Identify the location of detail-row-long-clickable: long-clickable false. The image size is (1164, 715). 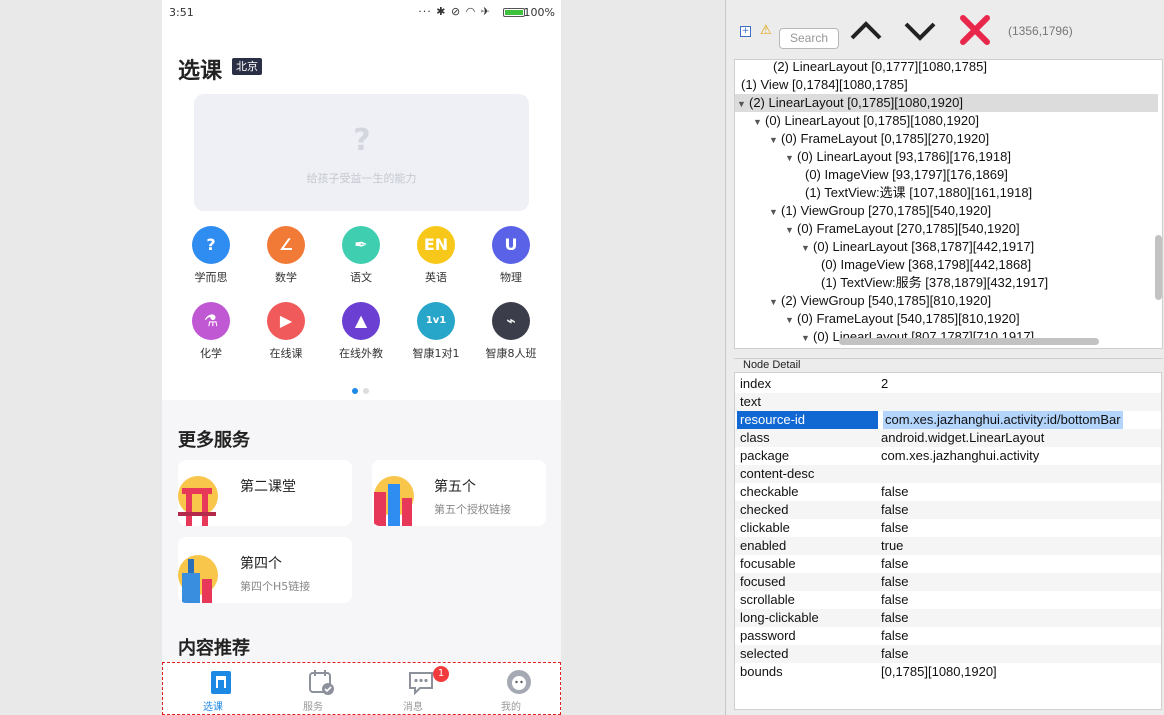
(948, 618).